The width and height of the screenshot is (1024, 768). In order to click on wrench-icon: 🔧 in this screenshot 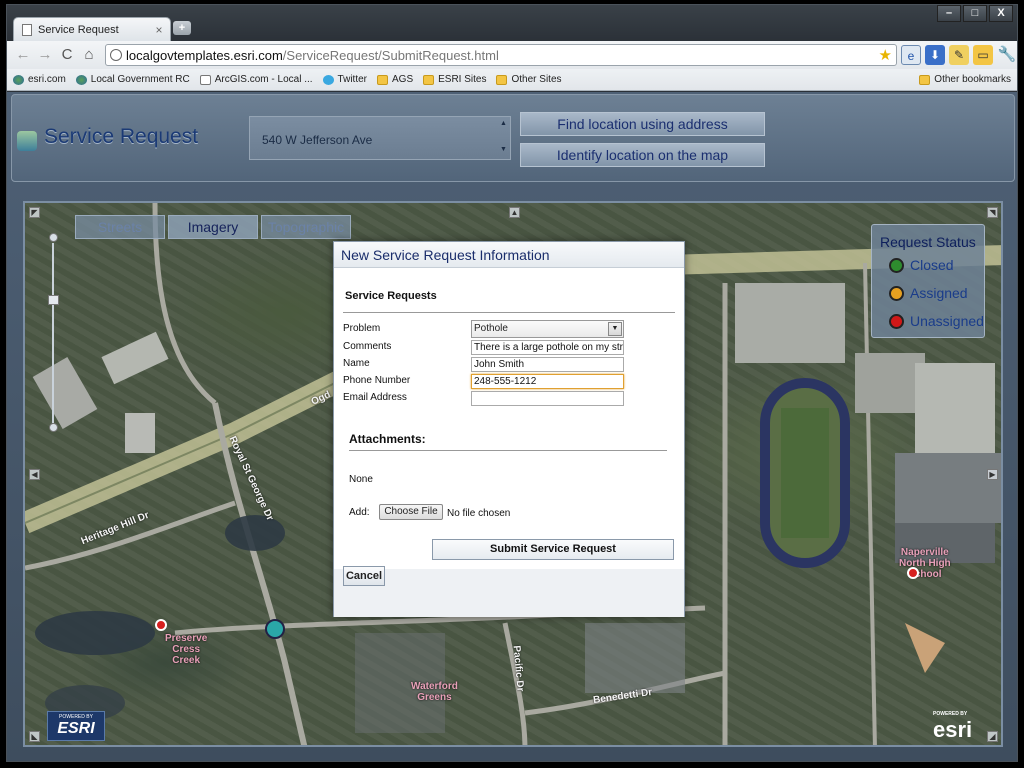, I will do `click(1007, 55)`.